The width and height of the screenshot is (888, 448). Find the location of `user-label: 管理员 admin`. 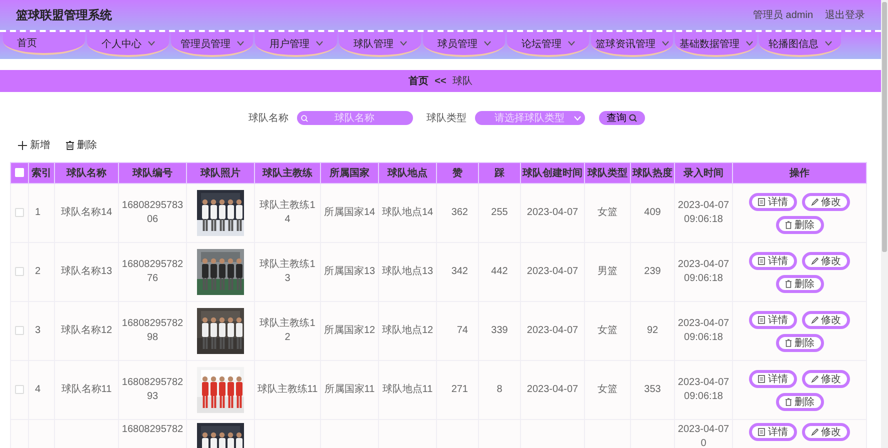

user-label: 管理员 admin is located at coordinates (782, 15).